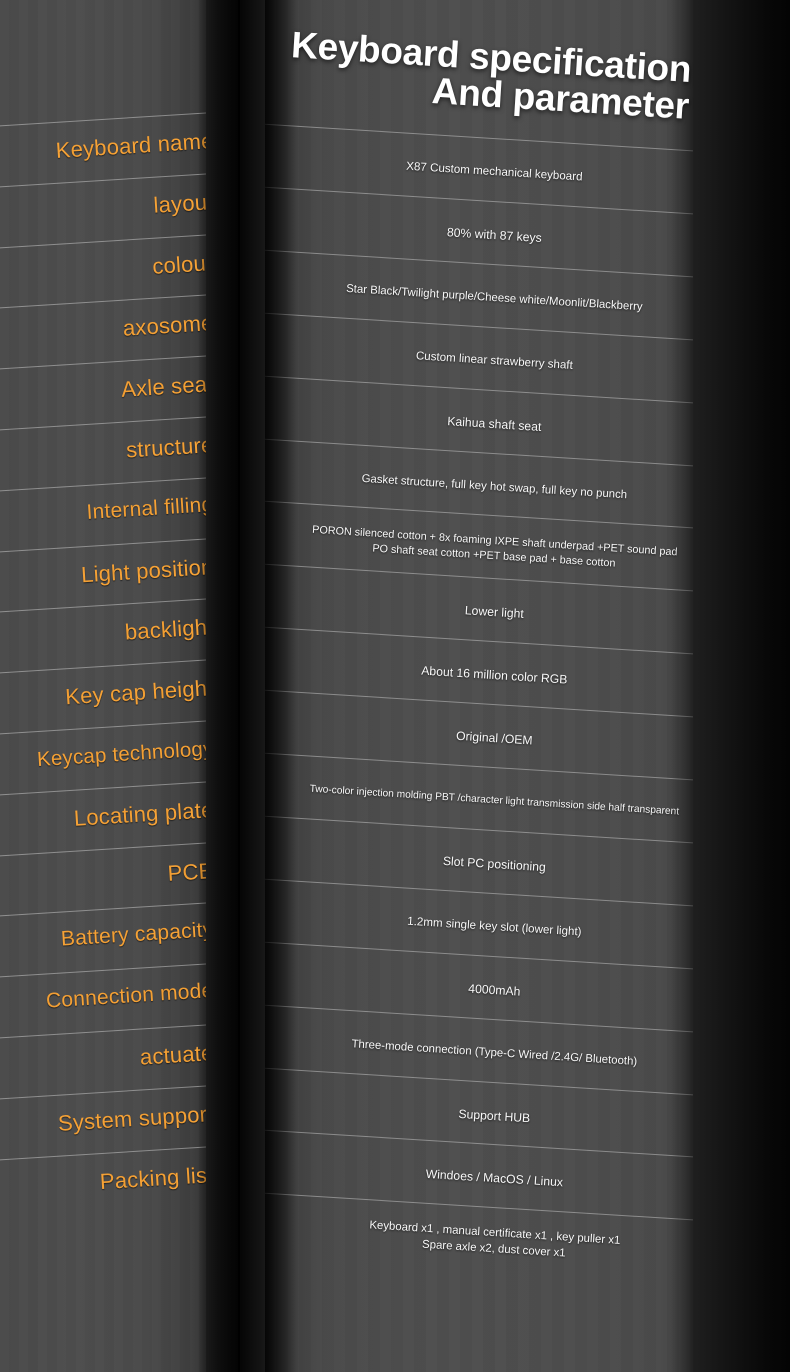 This screenshot has width=790, height=1372. What do you see at coordinates (494, 863) in the screenshot?
I see `spec-value: Slot PC positioning` at bounding box center [494, 863].